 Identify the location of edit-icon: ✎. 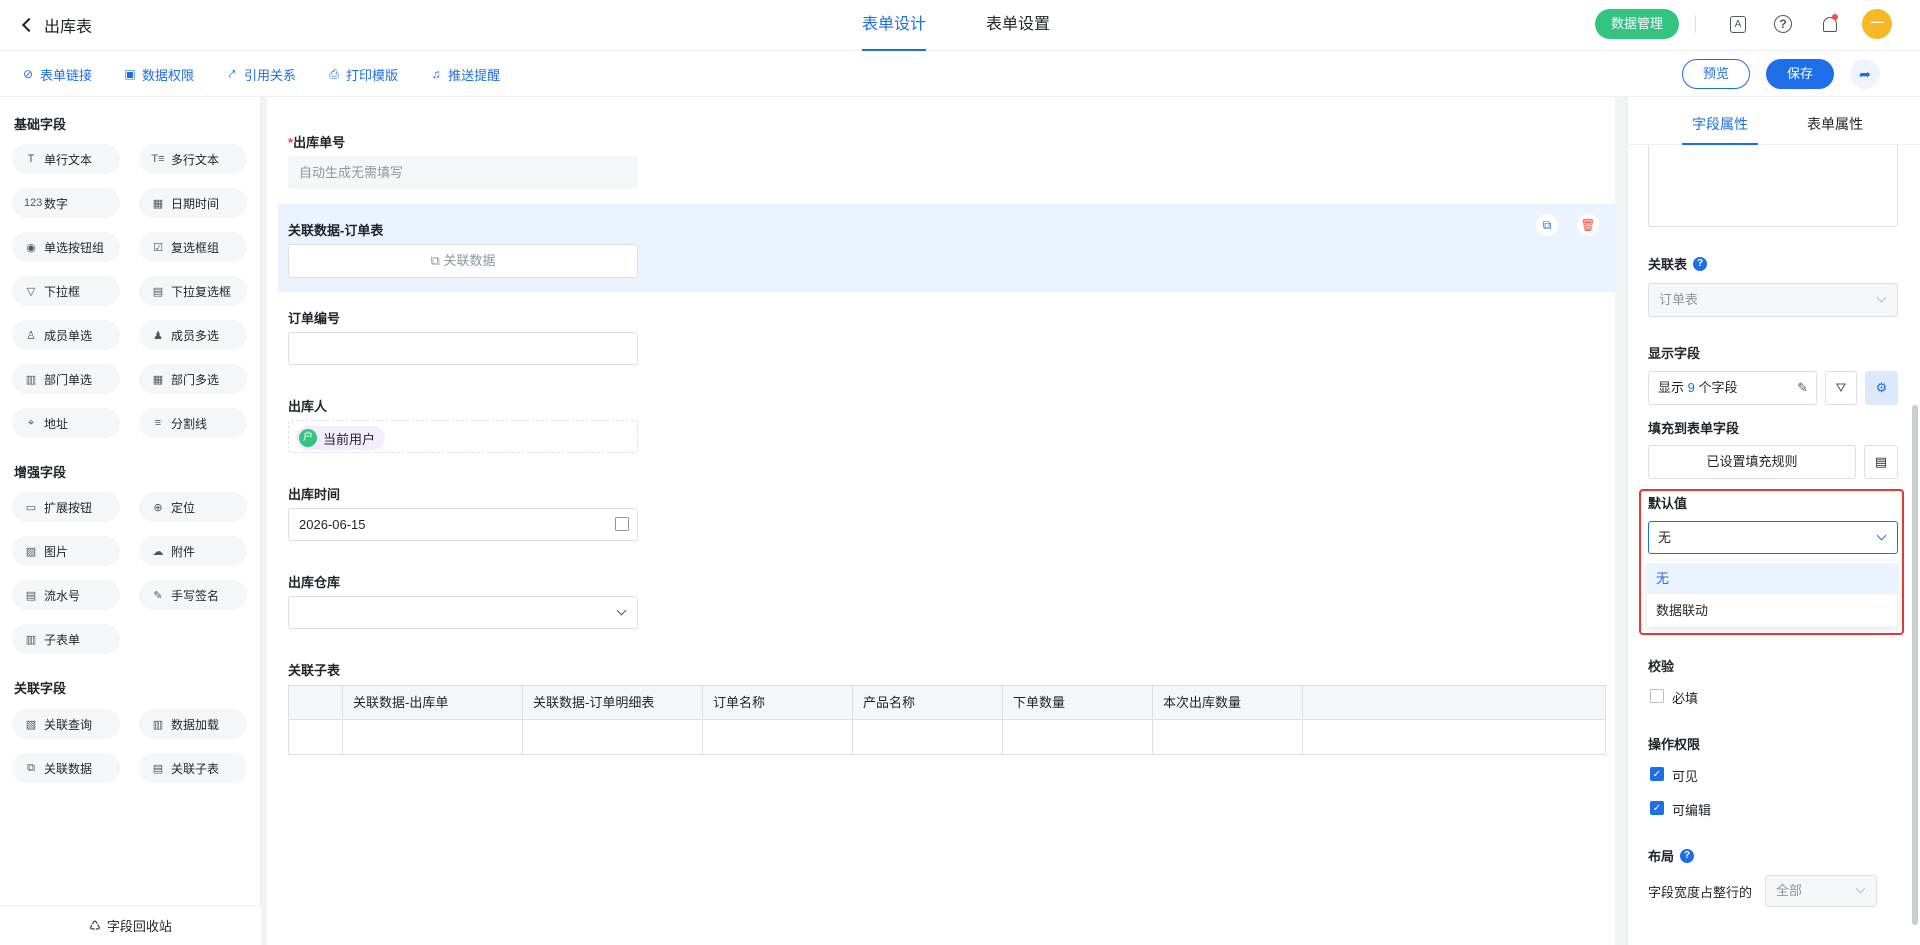
(1802, 388).